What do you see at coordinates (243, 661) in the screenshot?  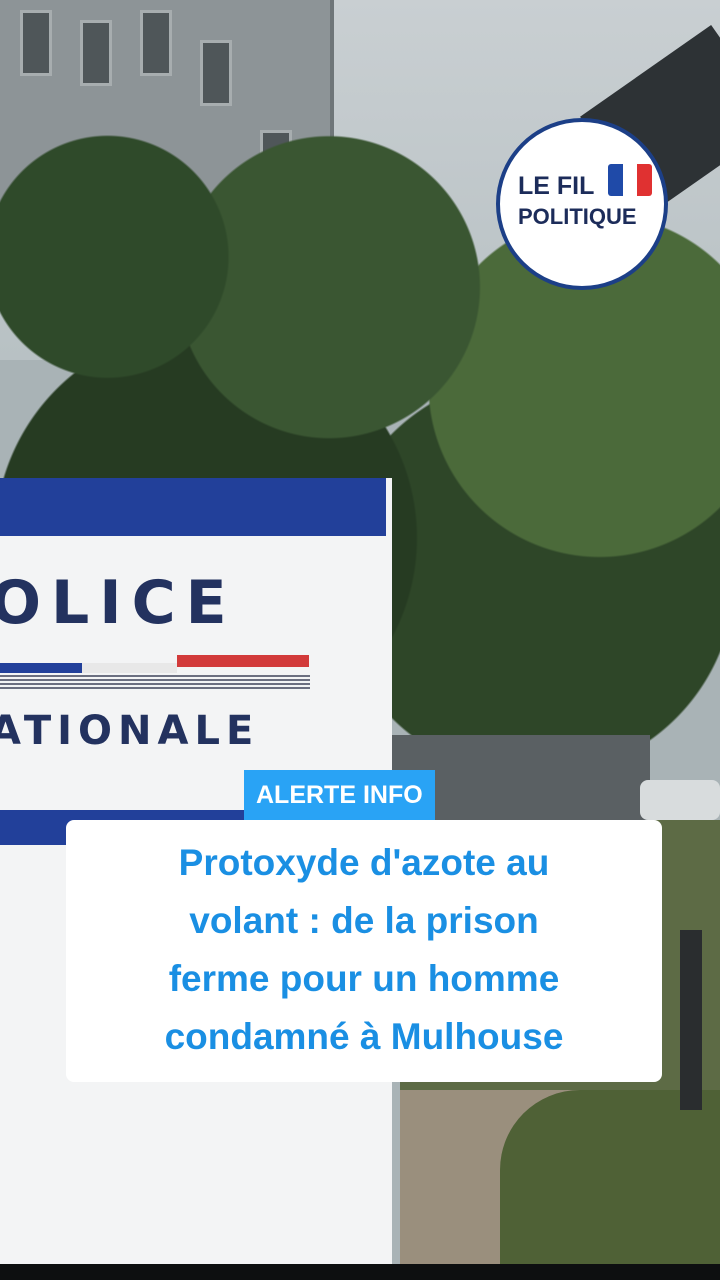 I see `sign-flag-red` at bounding box center [243, 661].